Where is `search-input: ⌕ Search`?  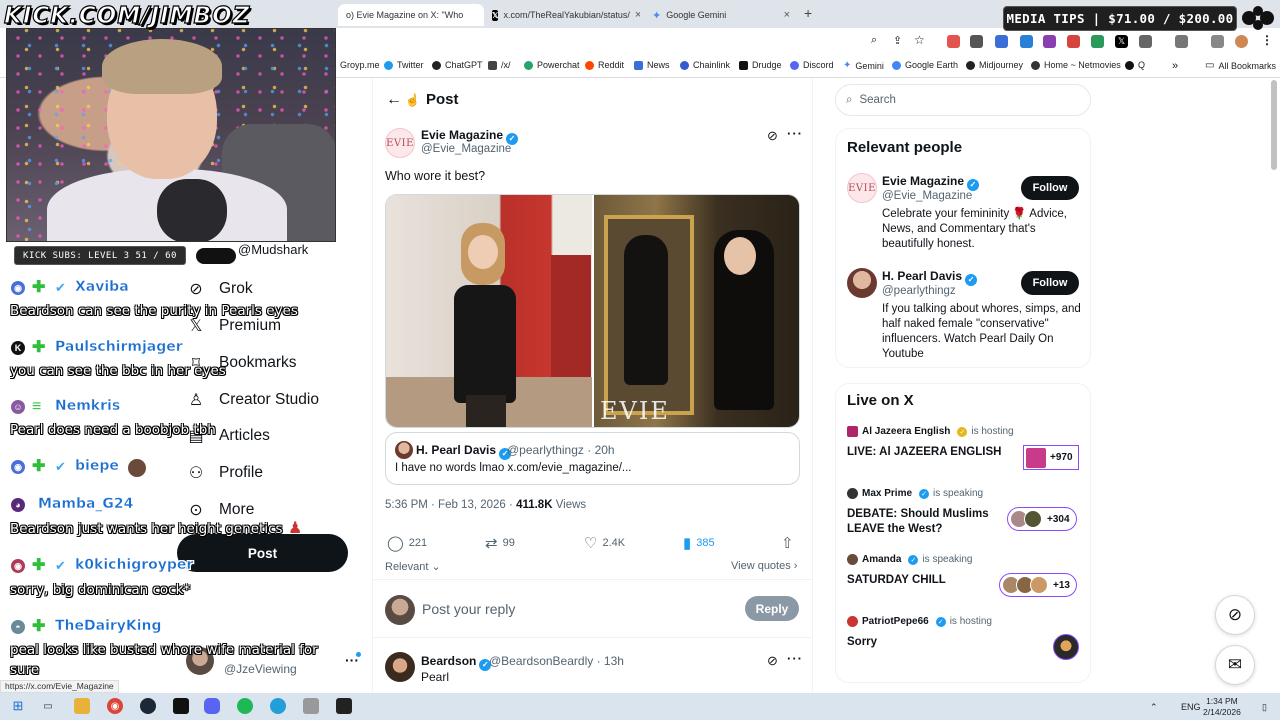 search-input: ⌕ Search is located at coordinates (963, 100).